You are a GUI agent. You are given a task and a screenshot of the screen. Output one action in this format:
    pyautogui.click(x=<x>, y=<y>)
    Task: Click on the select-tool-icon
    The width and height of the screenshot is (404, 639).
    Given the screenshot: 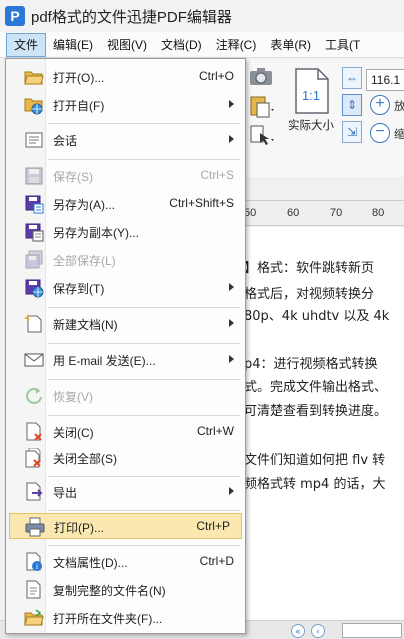 What is the action you would take?
    pyautogui.click(x=262, y=135)
    